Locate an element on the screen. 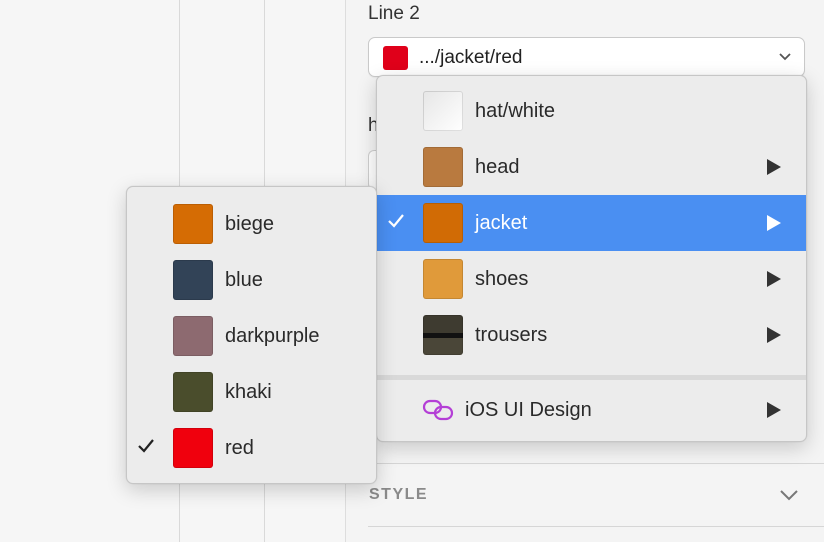  submenu-item: red is located at coordinates (251, 448).